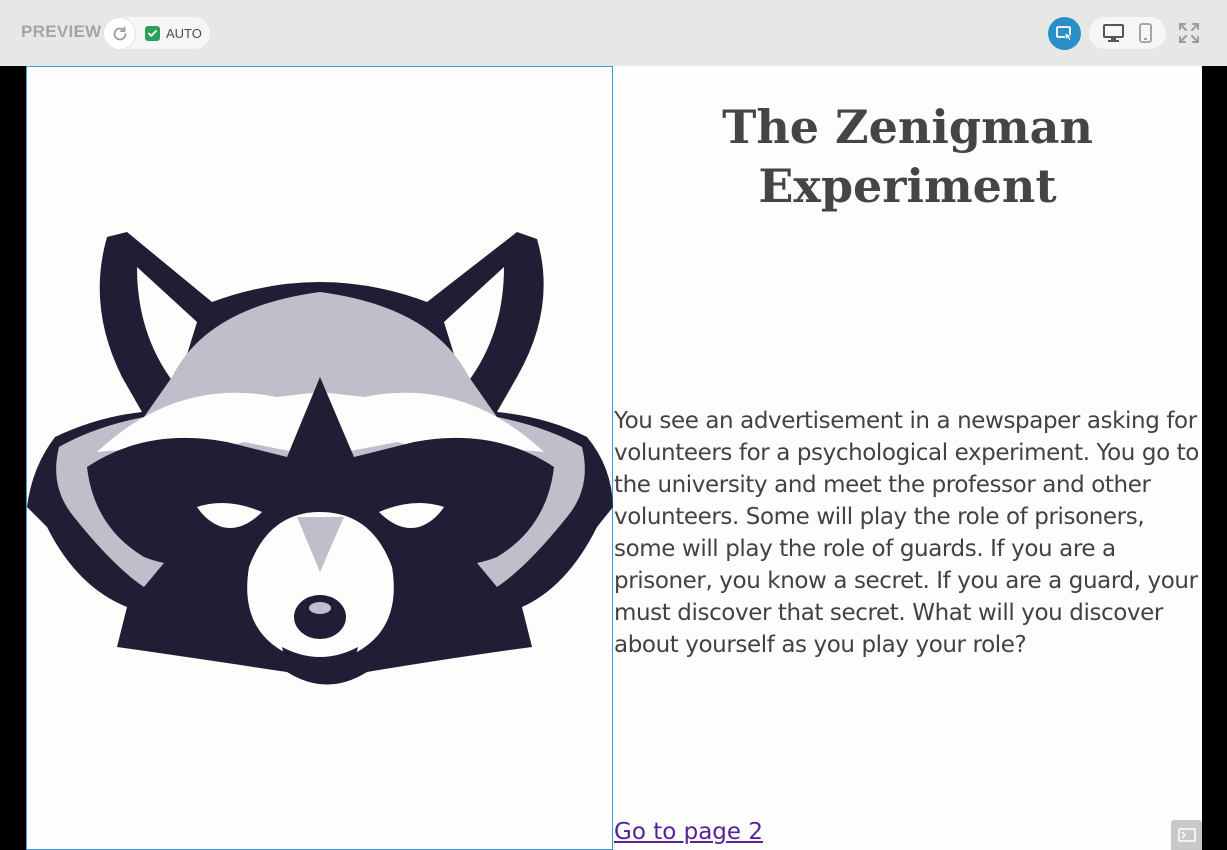 The width and height of the screenshot is (1227, 850). What do you see at coordinates (184, 33) in the screenshot?
I see `auto-label: AUTO` at bounding box center [184, 33].